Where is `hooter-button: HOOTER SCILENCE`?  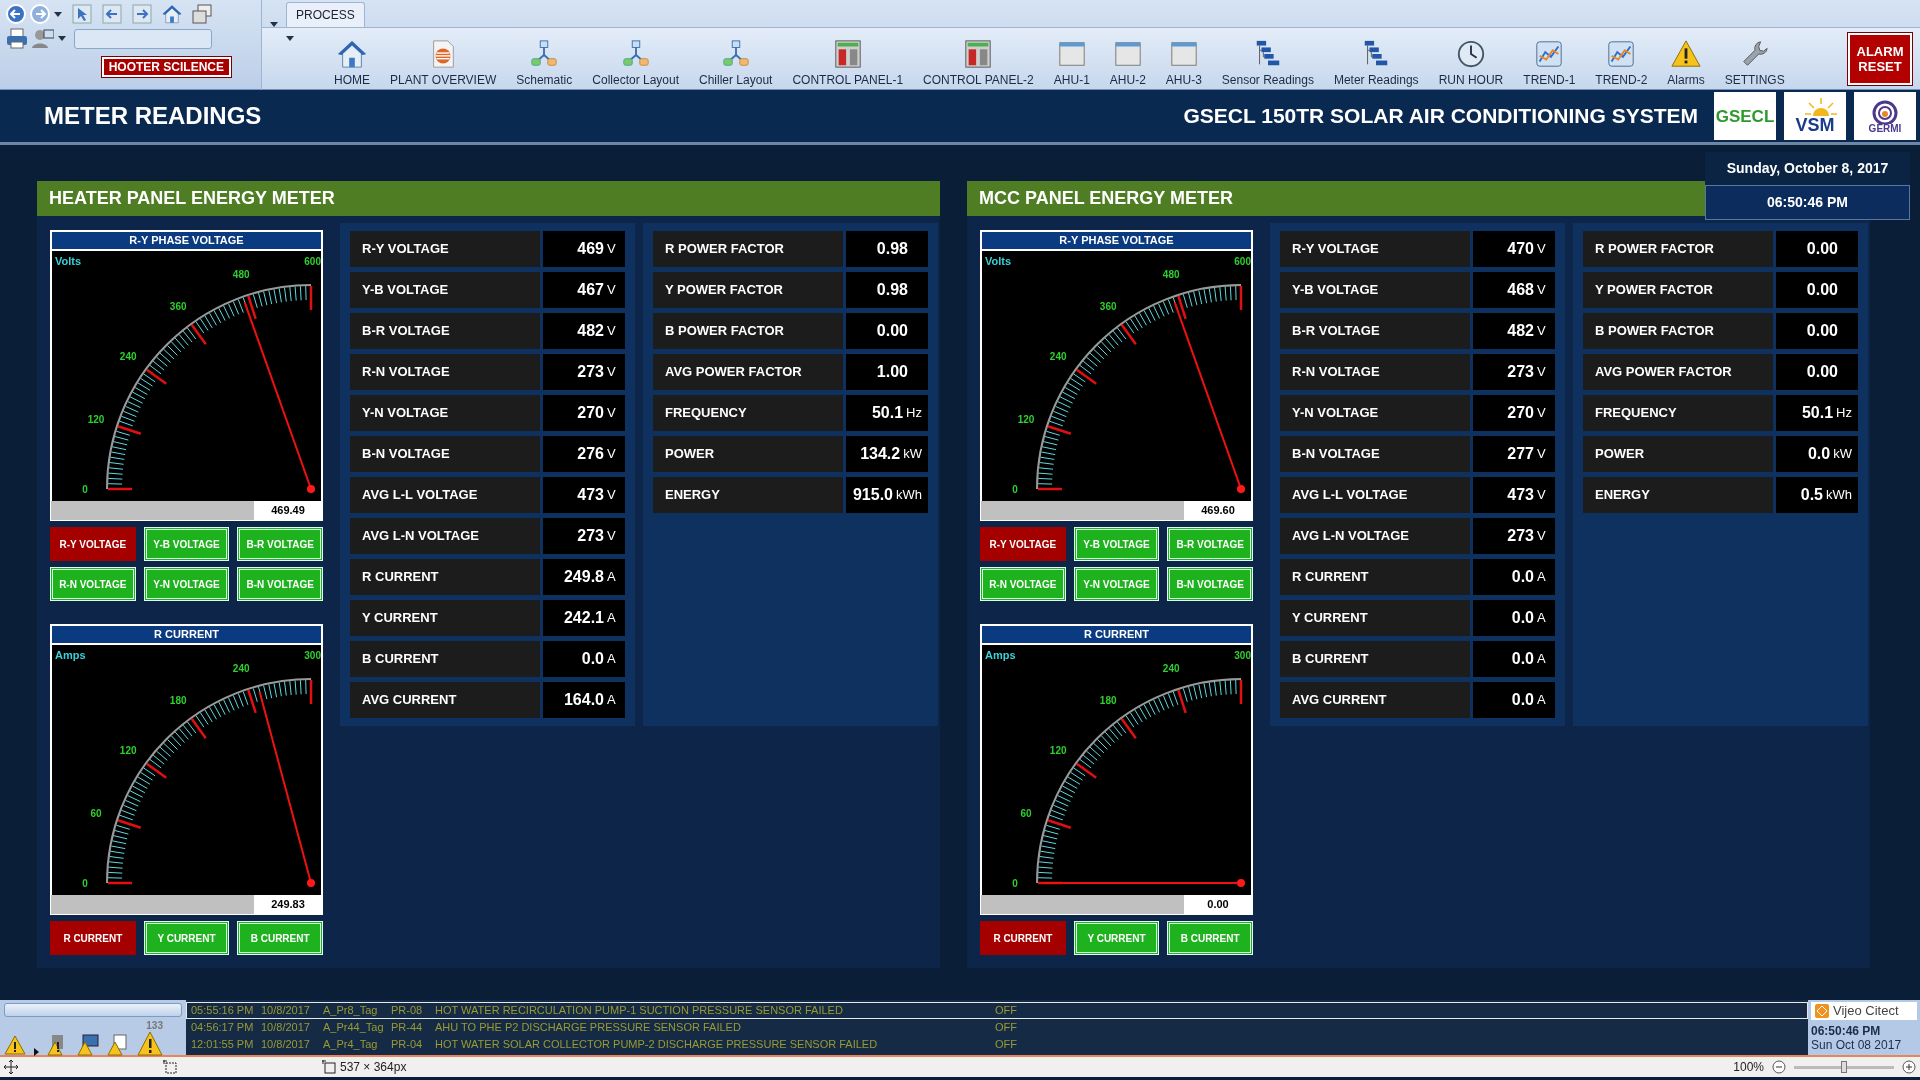
hooter-button: HOOTER SCILENCE is located at coordinates (166, 67).